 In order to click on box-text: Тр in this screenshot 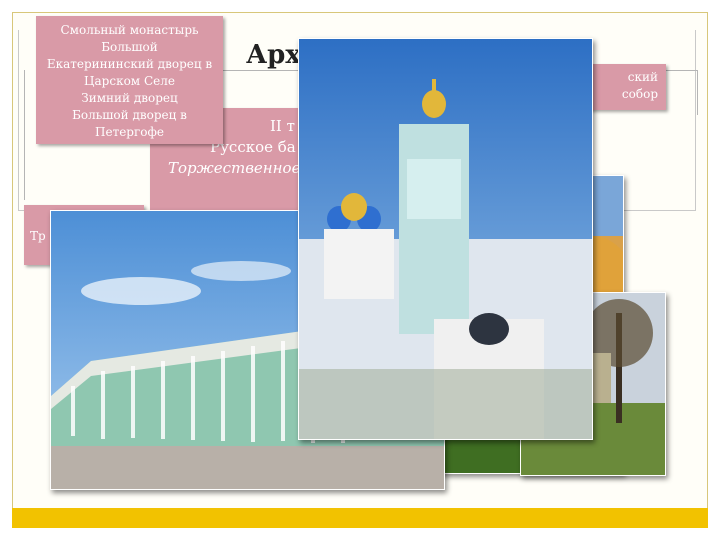, I will do `click(38, 236)`.